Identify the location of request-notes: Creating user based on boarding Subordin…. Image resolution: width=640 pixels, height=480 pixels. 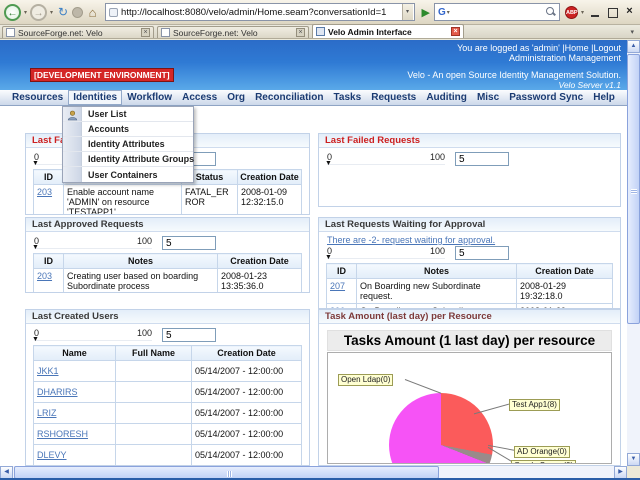
(140, 280).